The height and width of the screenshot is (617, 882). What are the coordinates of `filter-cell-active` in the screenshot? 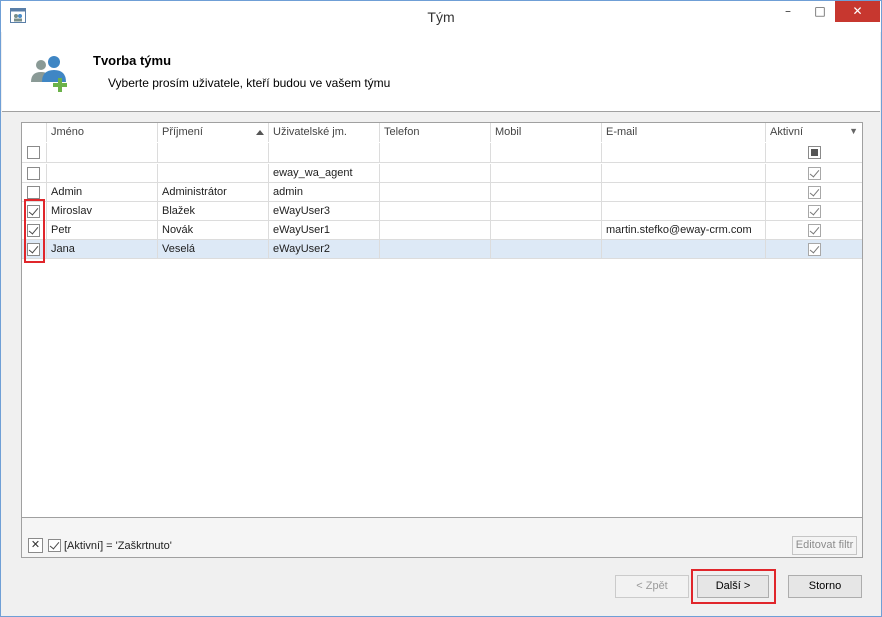 It's located at (814, 153).